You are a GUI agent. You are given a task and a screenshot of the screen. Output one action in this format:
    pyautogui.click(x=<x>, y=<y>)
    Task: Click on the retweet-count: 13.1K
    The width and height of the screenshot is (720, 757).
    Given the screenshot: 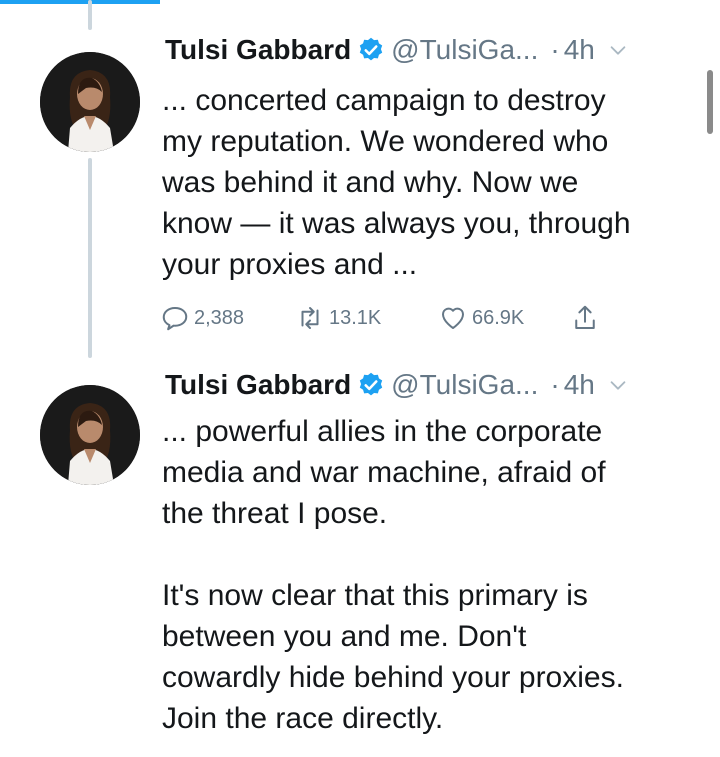 What is the action you would take?
    pyautogui.click(x=355, y=317)
    